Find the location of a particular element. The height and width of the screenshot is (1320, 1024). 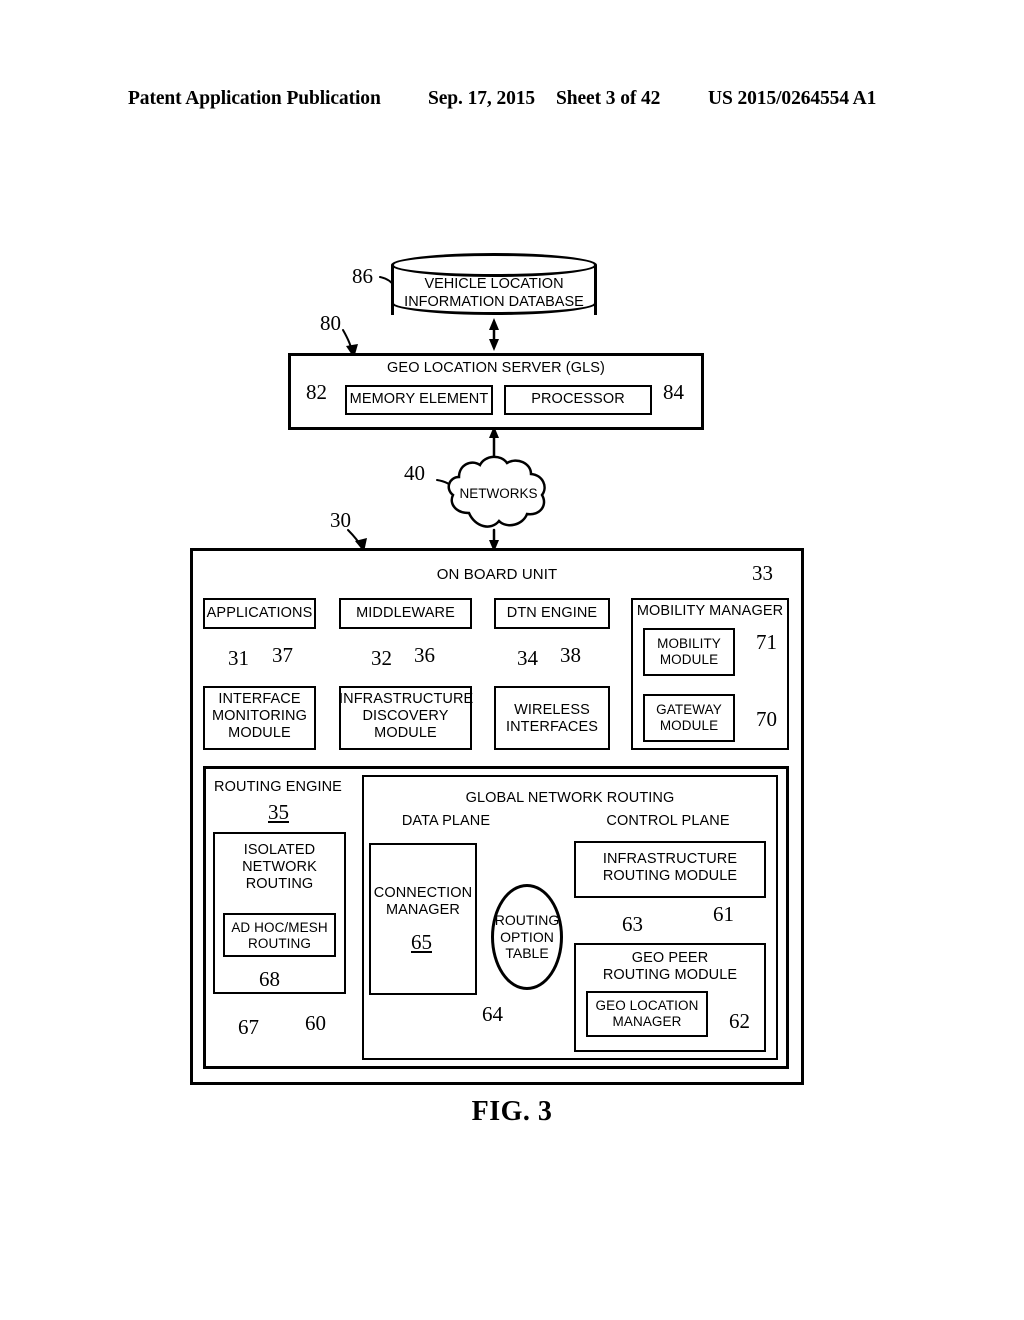

ref-61: 61 is located at coordinates (723, 914).